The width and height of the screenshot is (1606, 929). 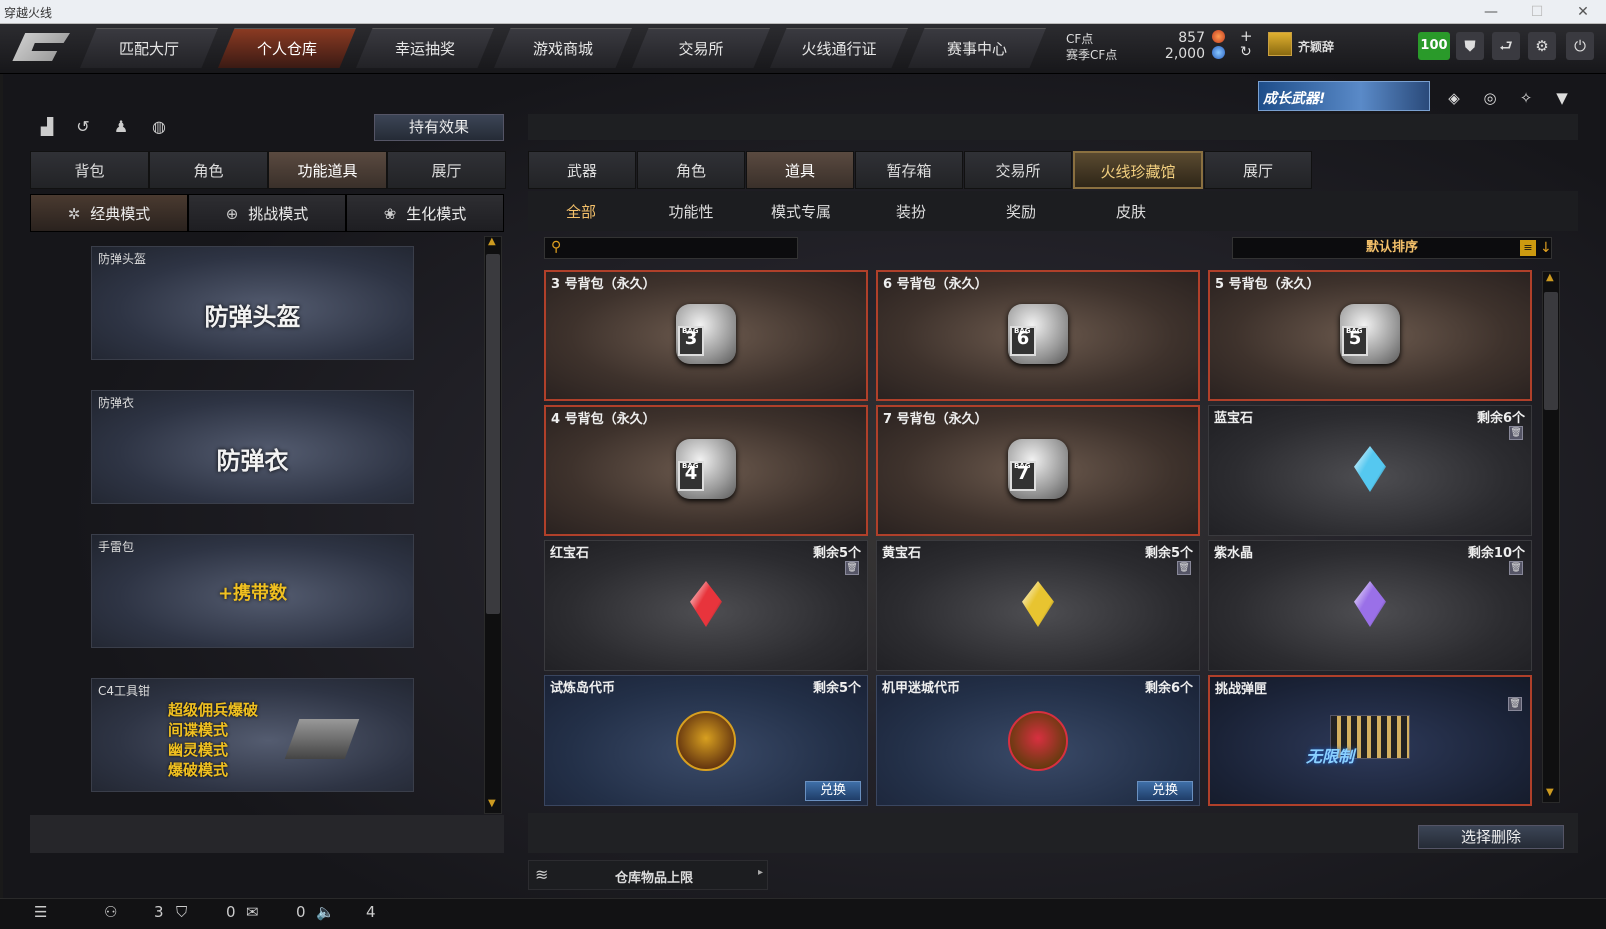 What do you see at coordinates (1330, 756) in the screenshot?
I see `unlimited-label: 无限制` at bounding box center [1330, 756].